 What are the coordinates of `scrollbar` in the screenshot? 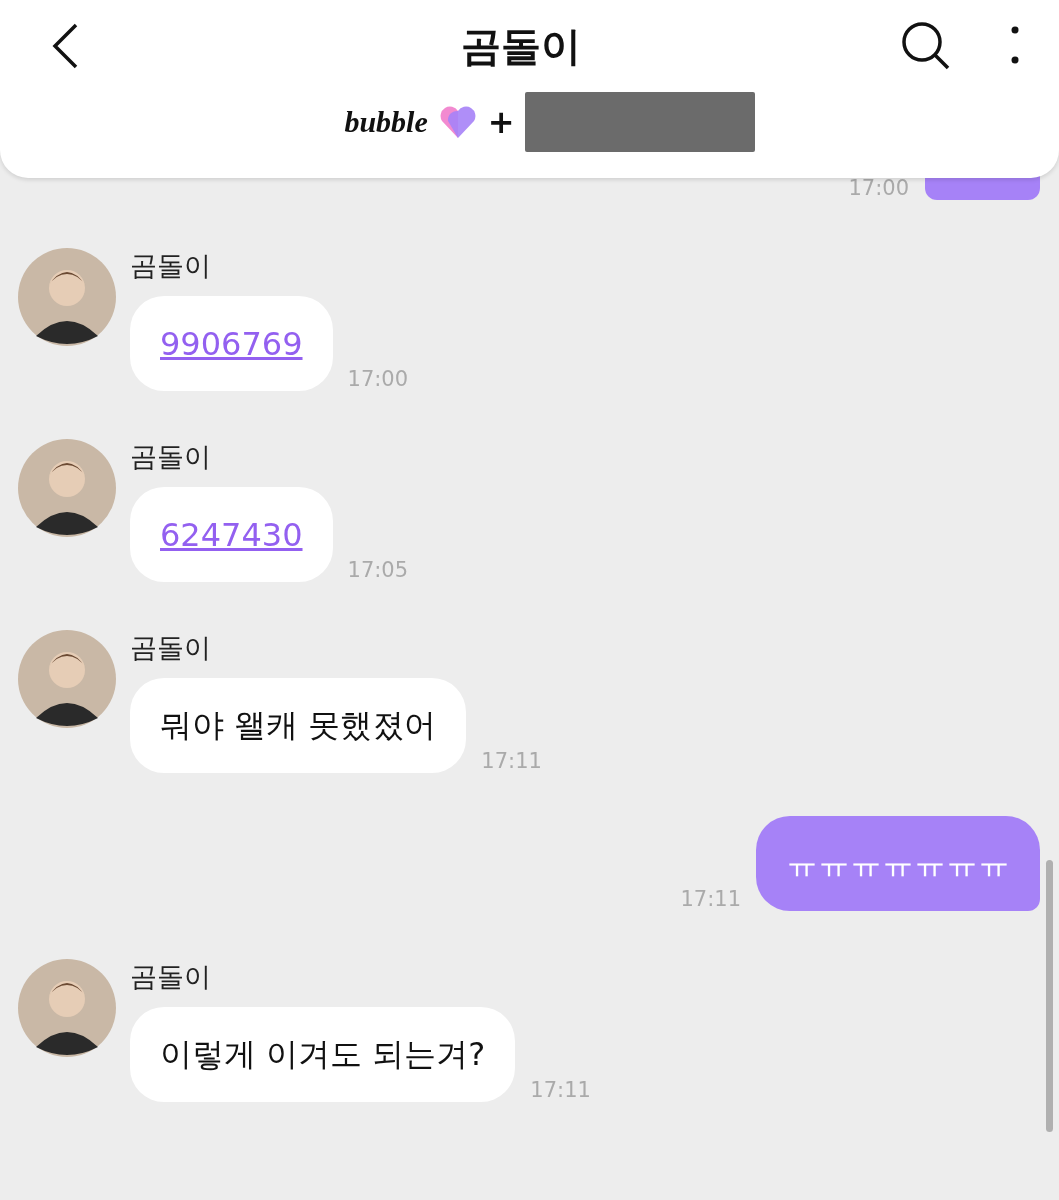 It's located at (1049, 996).